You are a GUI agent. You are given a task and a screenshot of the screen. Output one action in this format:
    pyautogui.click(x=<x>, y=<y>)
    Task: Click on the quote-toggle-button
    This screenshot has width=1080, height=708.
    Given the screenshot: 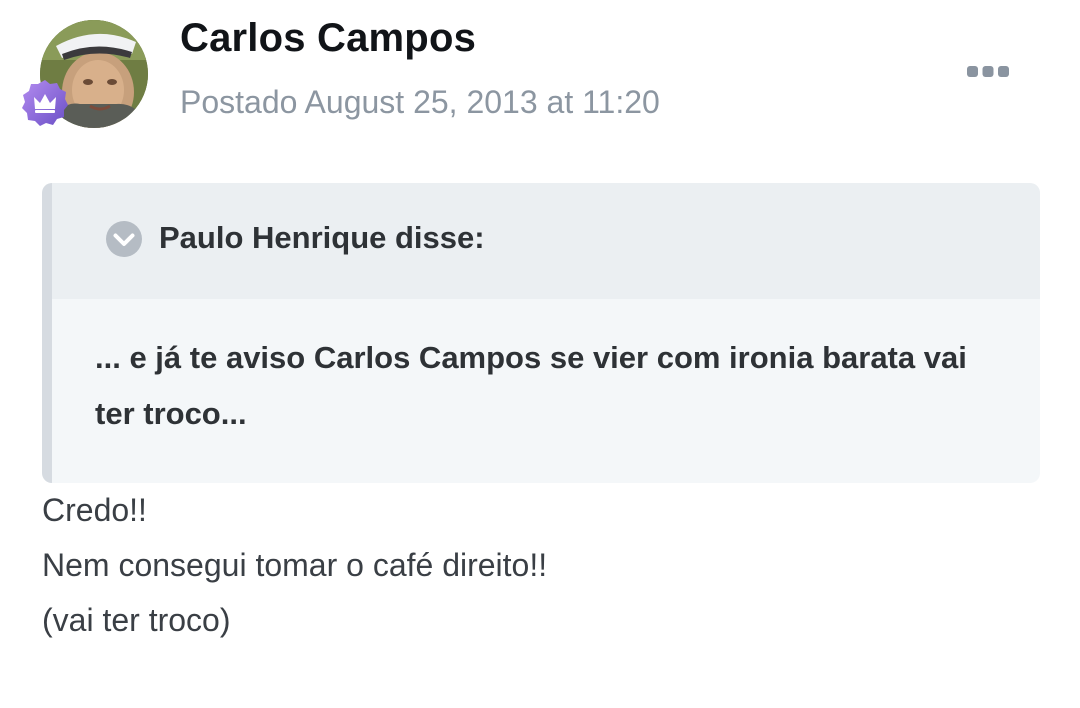 What is the action you would take?
    pyautogui.click(x=124, y=239)
    